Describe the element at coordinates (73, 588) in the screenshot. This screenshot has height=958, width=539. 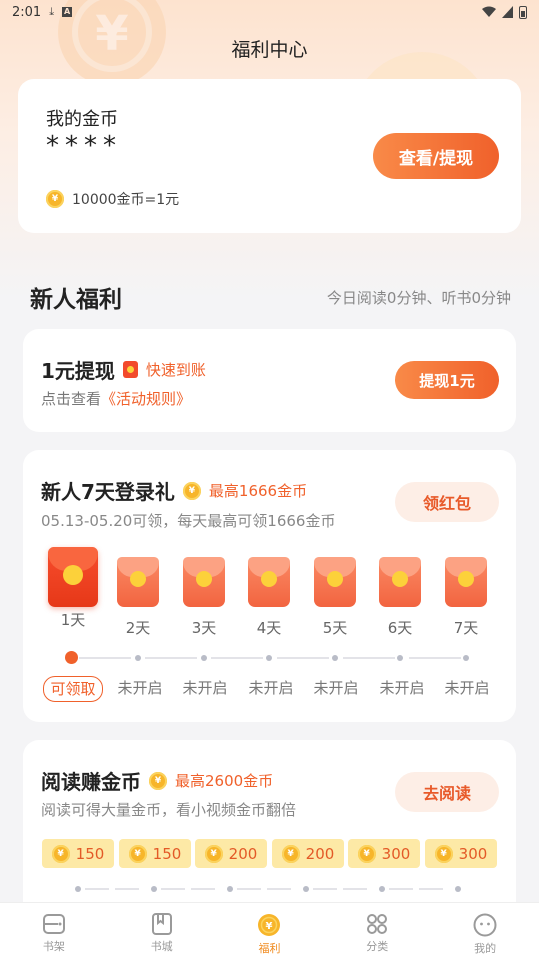
I see `day-item: 1天` at that location.